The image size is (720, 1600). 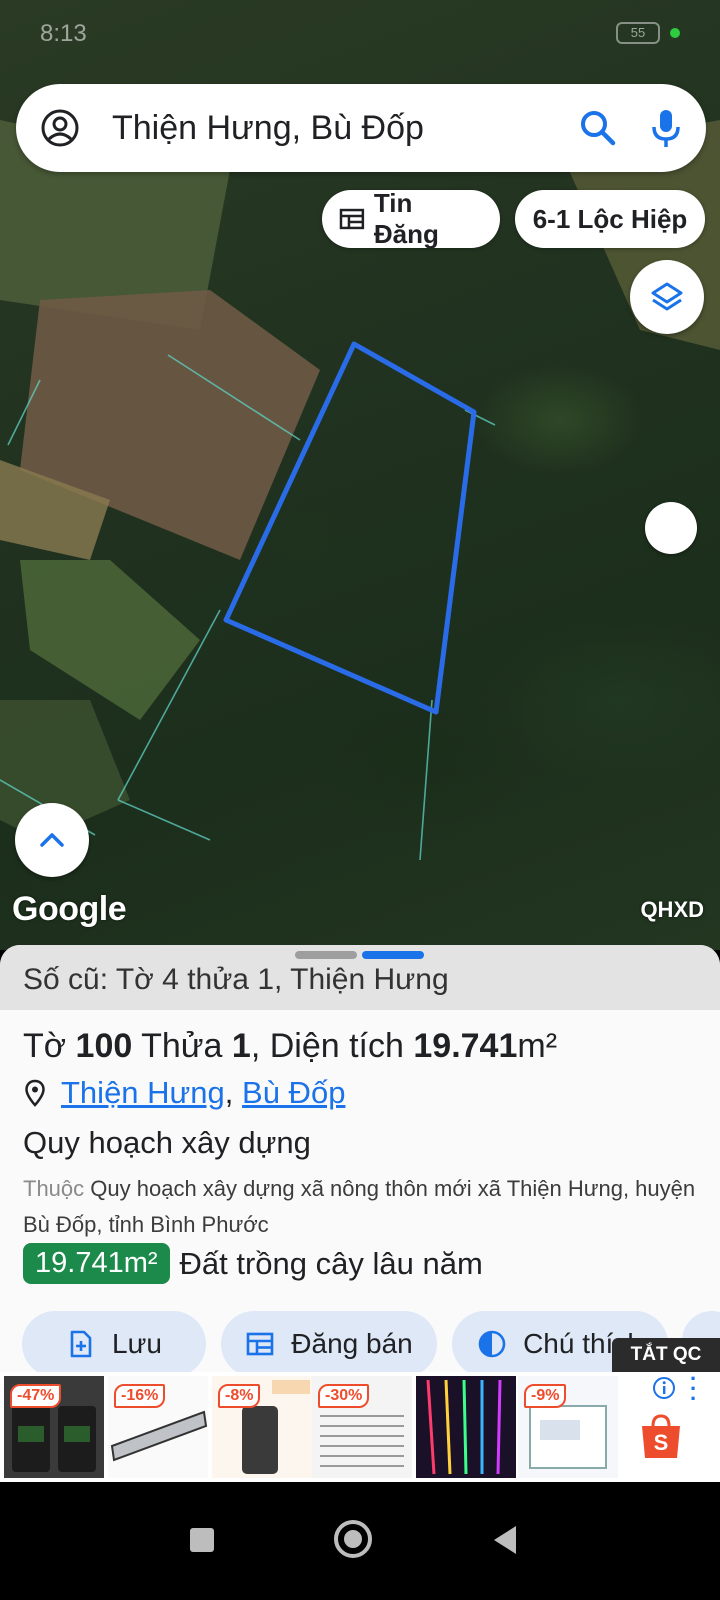 I want to click on ad-banner: -47% -16% -8% -30% -9% · · · S, so click(x=360, y=1425).